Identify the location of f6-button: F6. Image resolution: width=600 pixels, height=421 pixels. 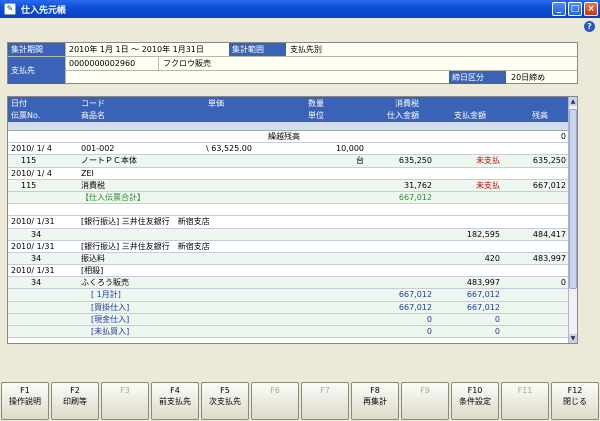
(275, 401).